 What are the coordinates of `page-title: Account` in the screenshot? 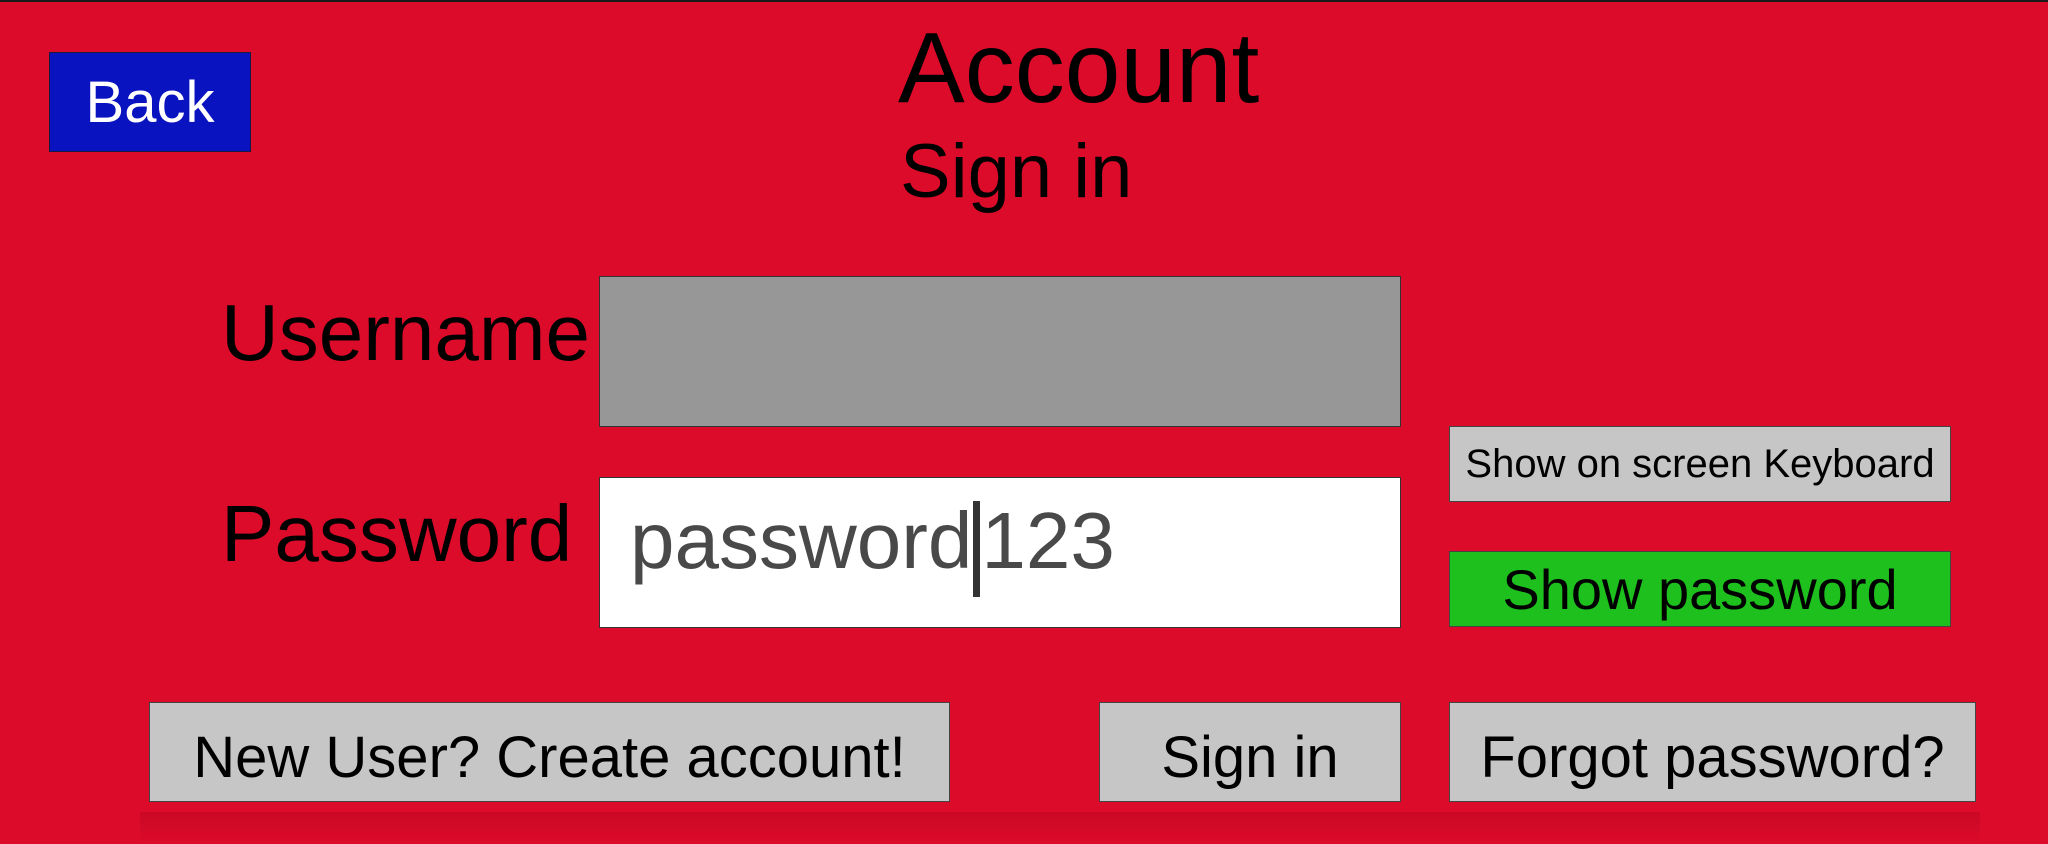 It's located at (1079, 68).